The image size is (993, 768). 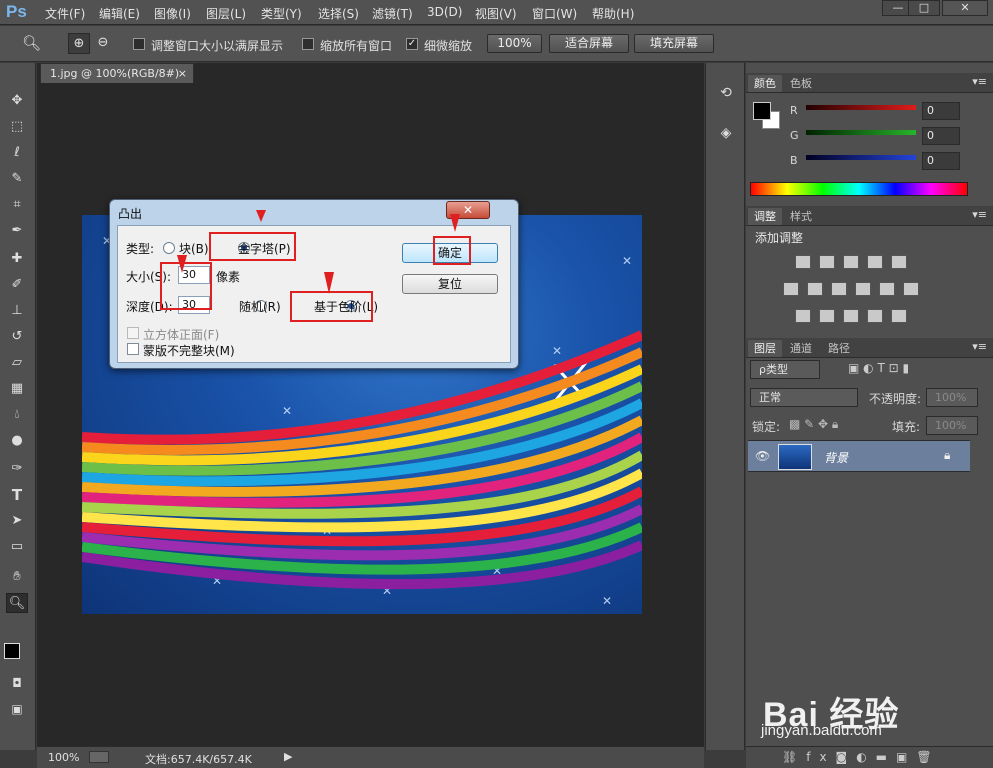 I want to click on b-slider, so click(x=861, y=157).